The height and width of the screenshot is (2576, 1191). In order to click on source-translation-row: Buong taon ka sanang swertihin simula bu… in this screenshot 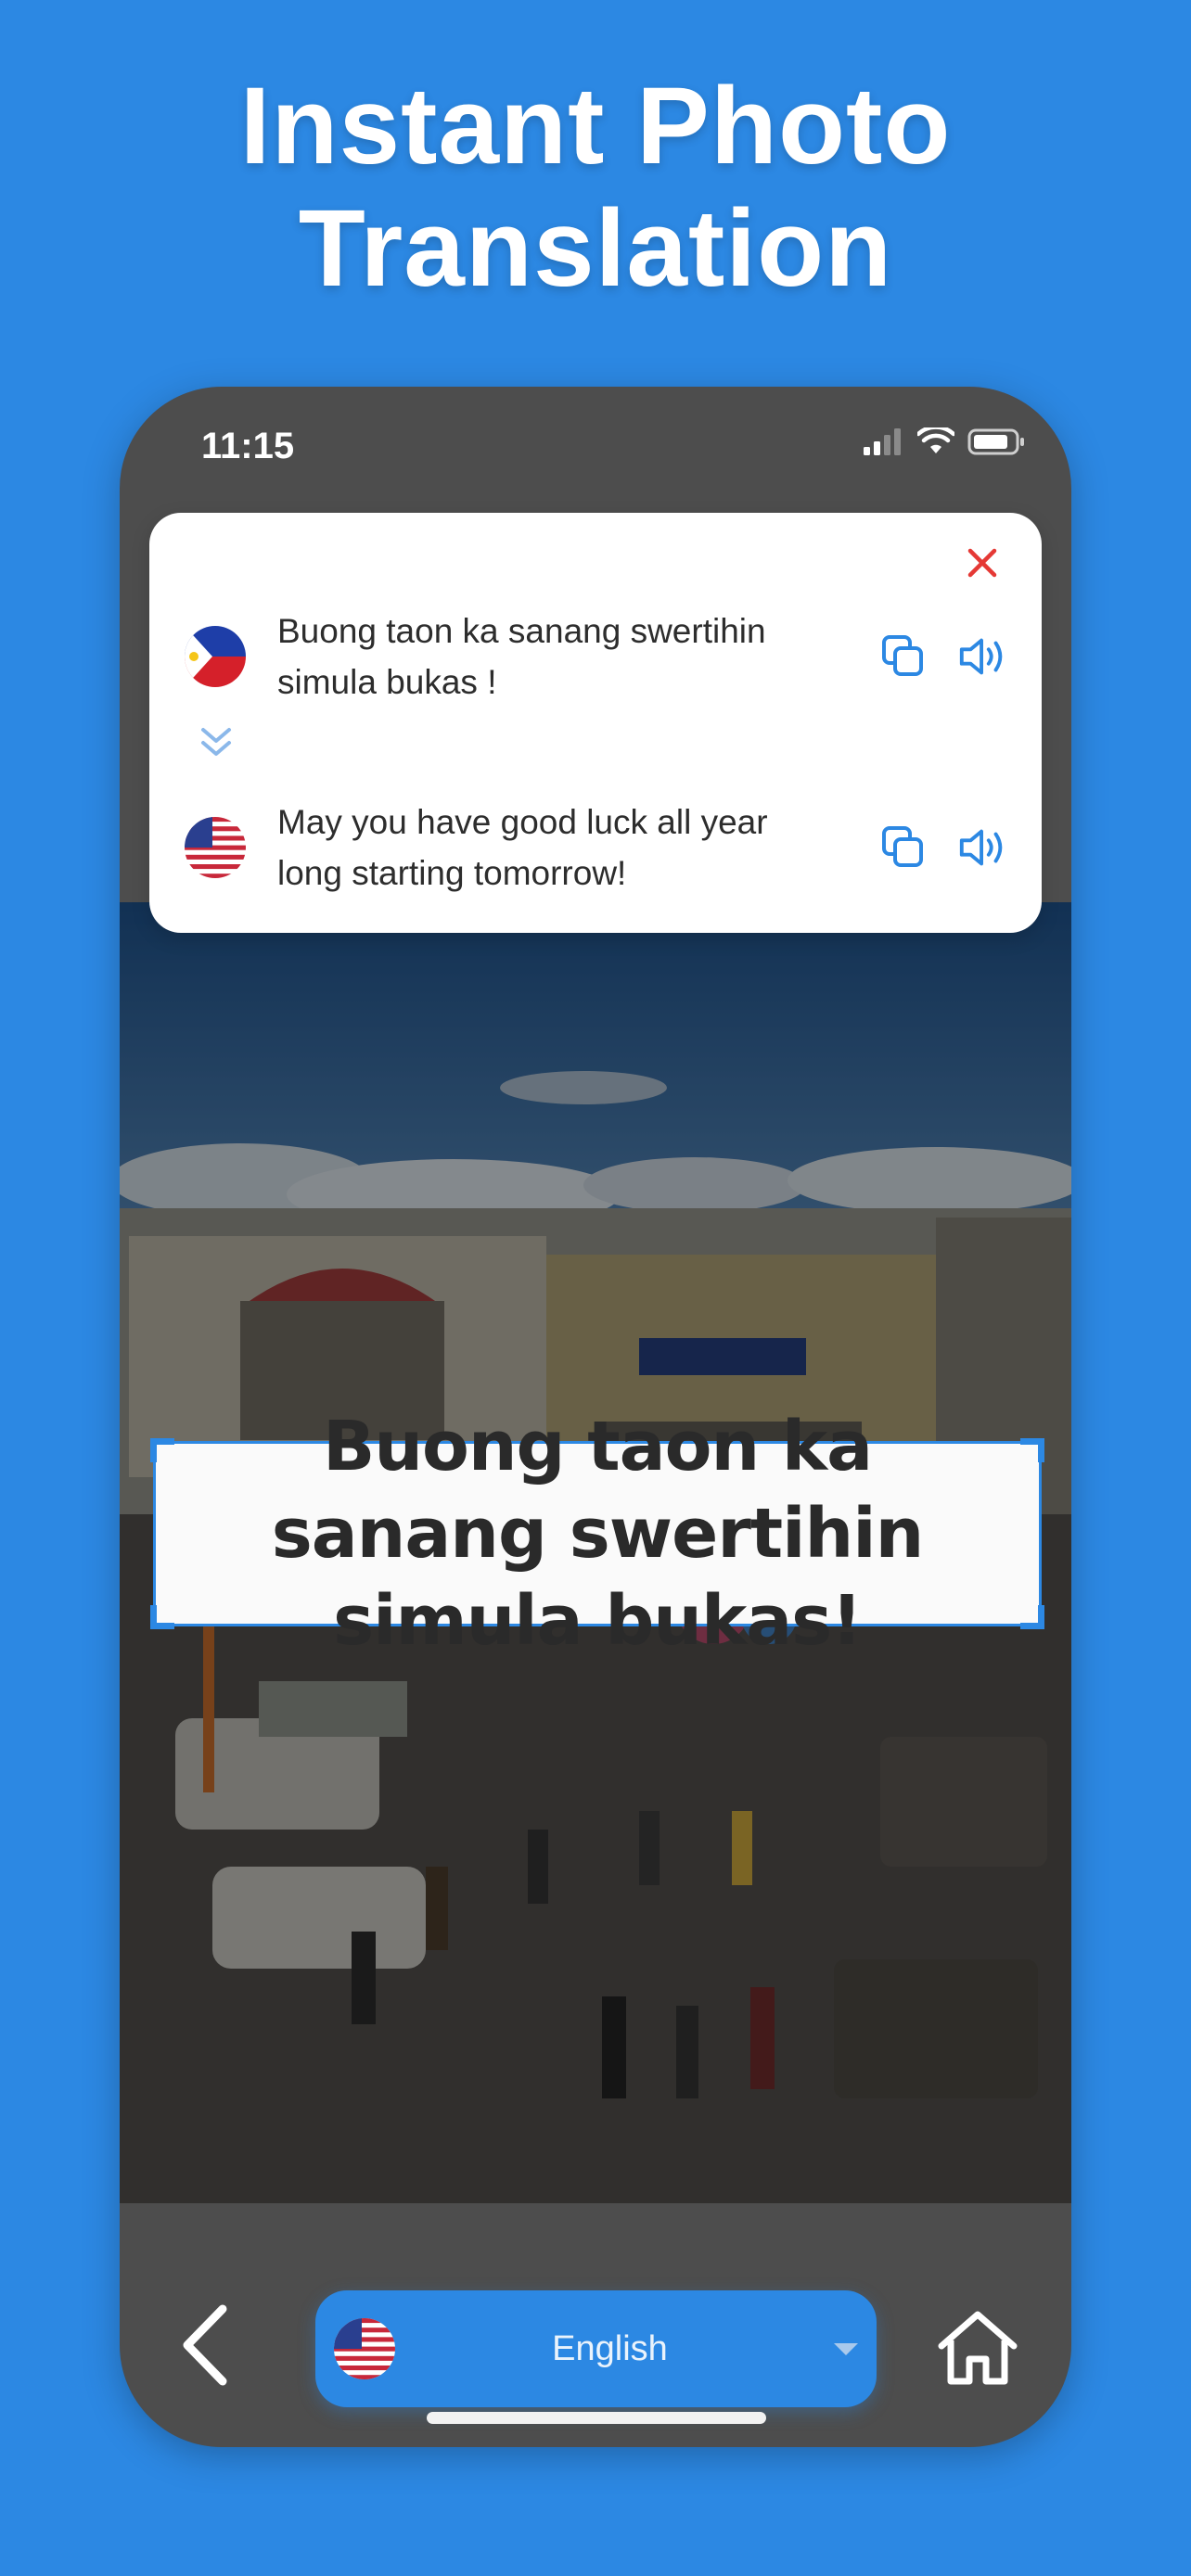, I will do `click(597, 657)`.